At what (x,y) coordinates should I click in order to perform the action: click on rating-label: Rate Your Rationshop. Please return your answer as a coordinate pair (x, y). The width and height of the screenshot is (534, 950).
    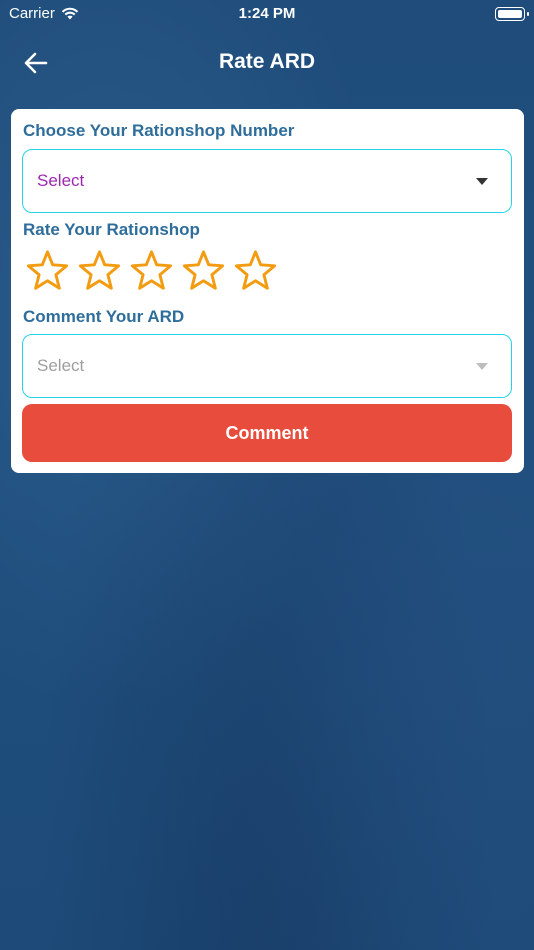
    Looking at the image, I should click on (111, 229).